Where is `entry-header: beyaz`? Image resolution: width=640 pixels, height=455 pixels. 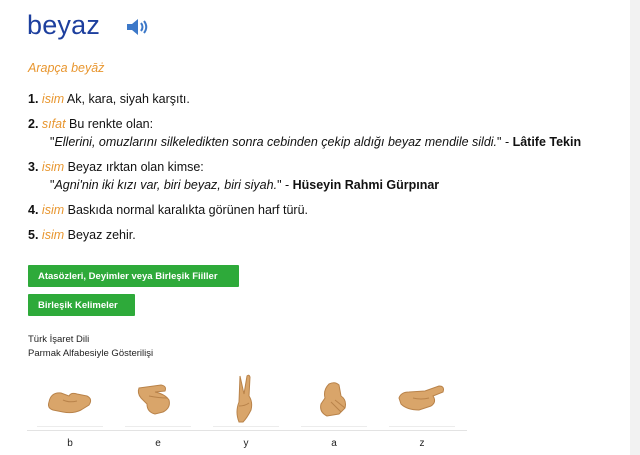 entry-header: beyaz is located at coordinates (89, 25).